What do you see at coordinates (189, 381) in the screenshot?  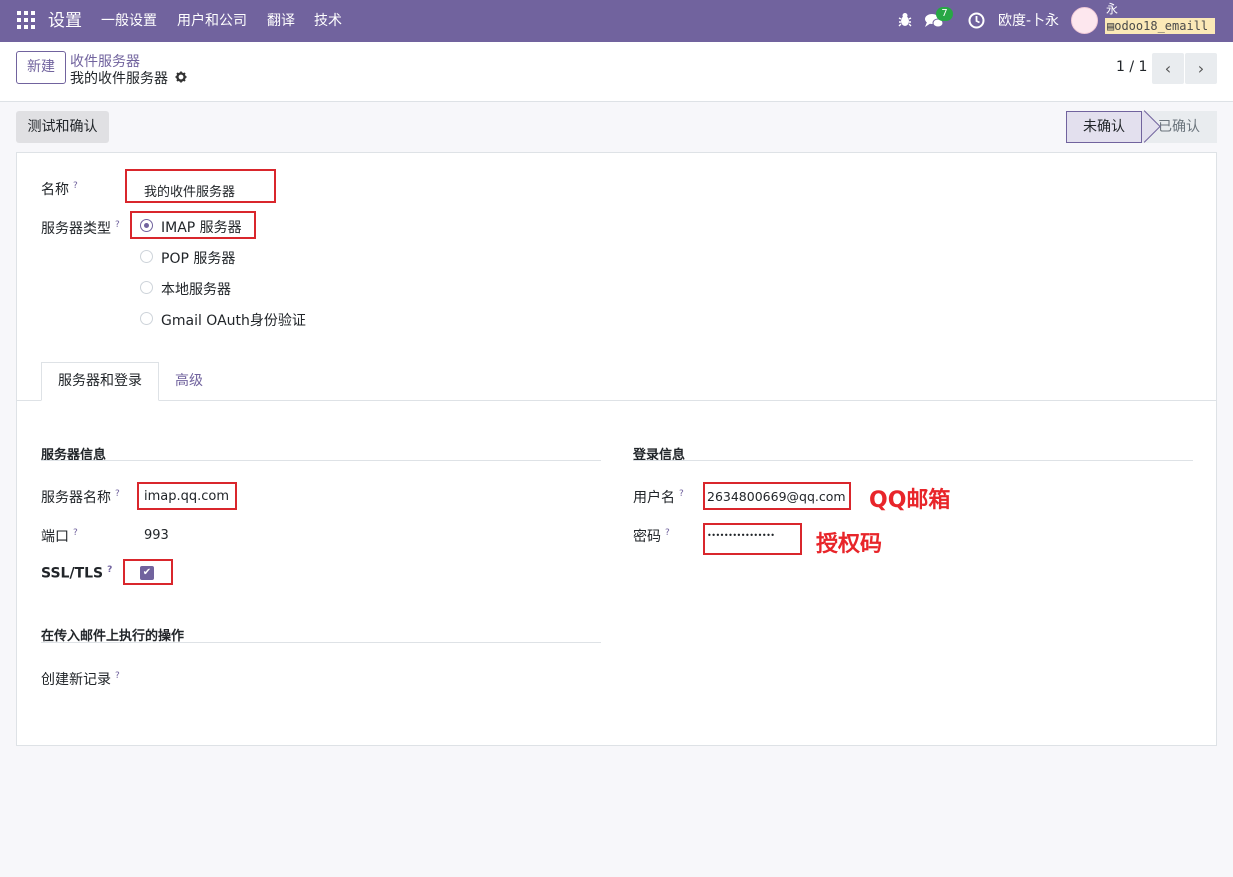 I see `tab-advanced: 高级` at bounding box center [189, 381].